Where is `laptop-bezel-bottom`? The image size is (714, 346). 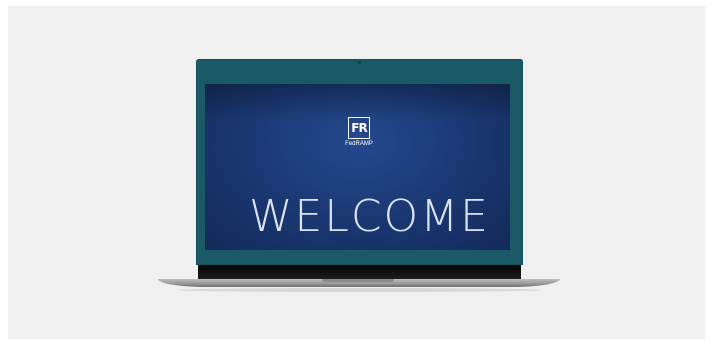
laptop-bezel-bottom is located at coordinates (359, 272).